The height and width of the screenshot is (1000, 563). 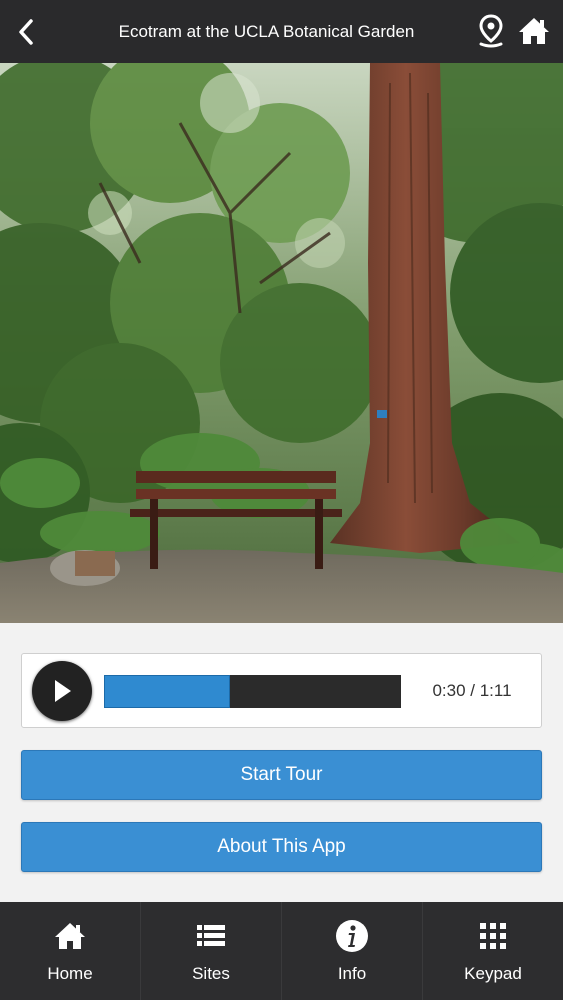 I want to click on audio-progress-bar, so click(x=252, y=691).